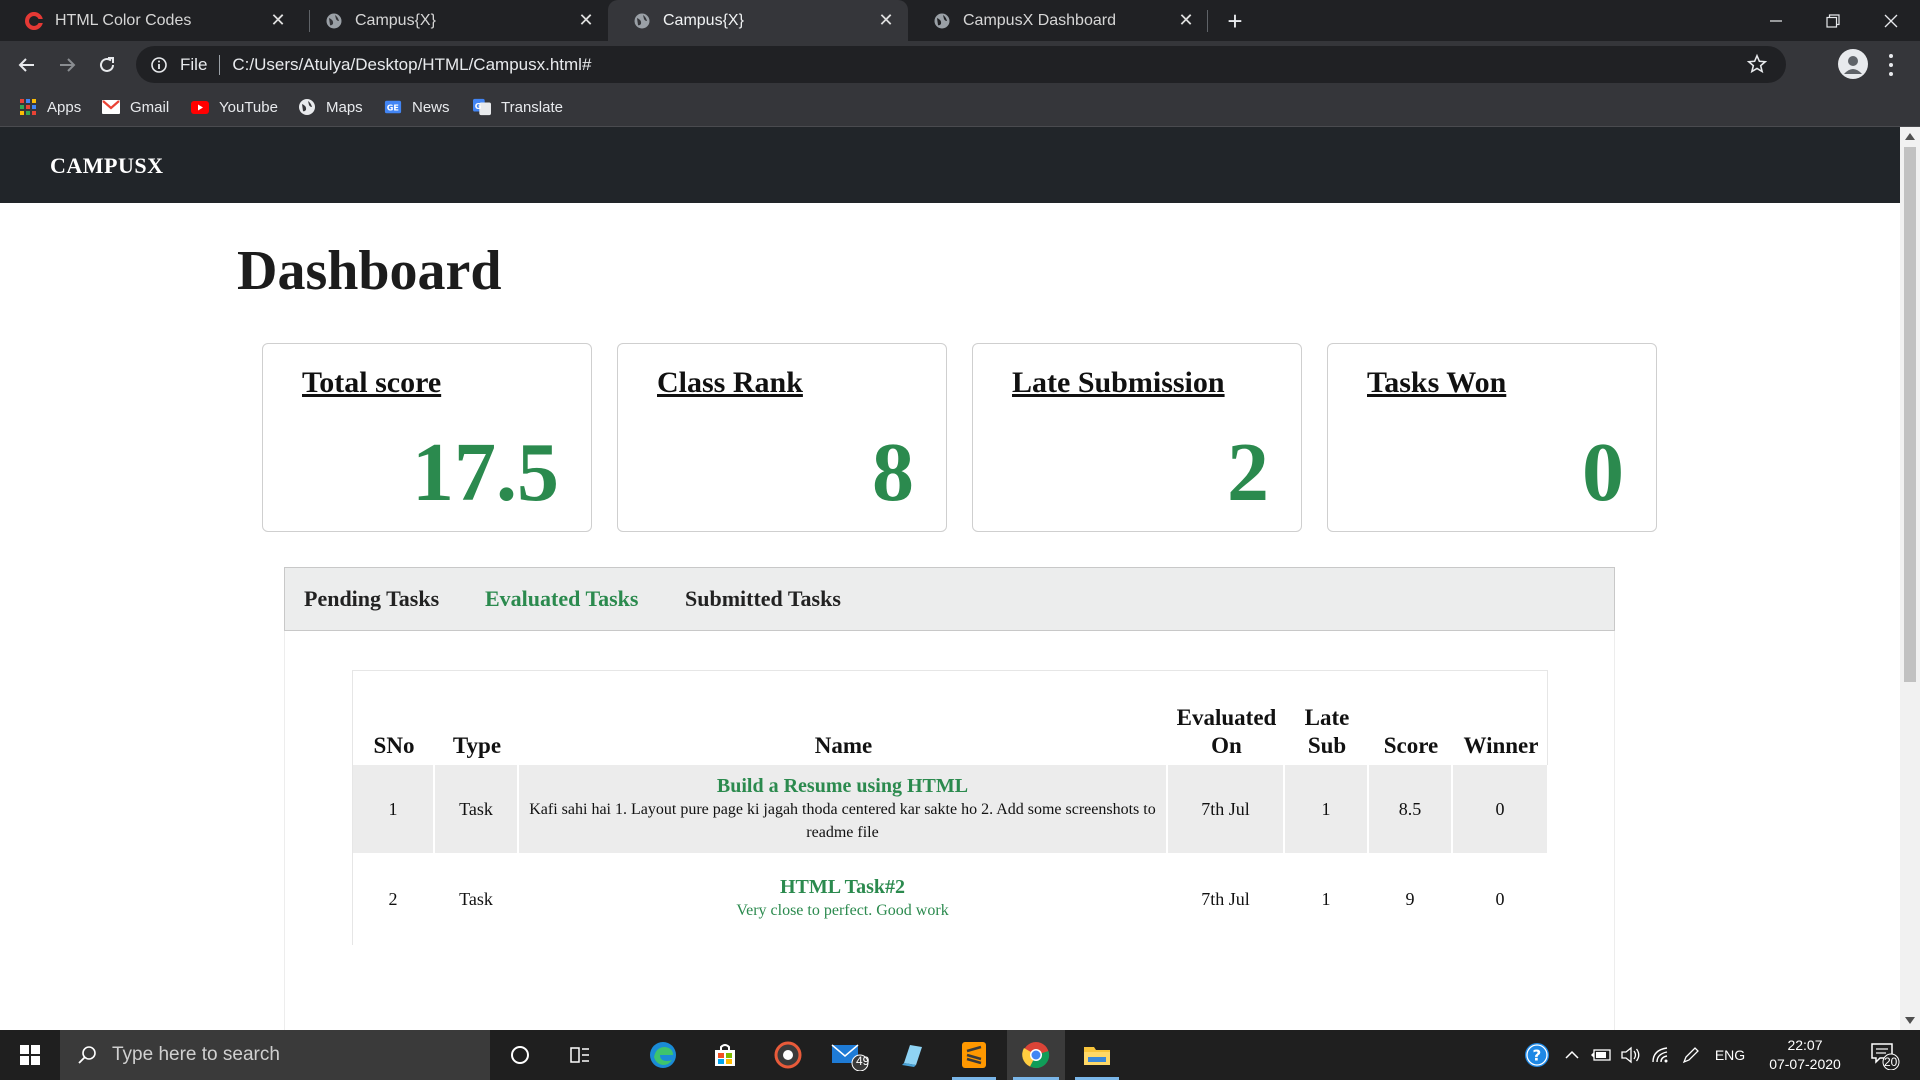  Describe the element at coordinates (1058, 20) in the screenshot. I see `browser-tab-campusx-dashboard: CampusX Dashboard ✕` at that location.